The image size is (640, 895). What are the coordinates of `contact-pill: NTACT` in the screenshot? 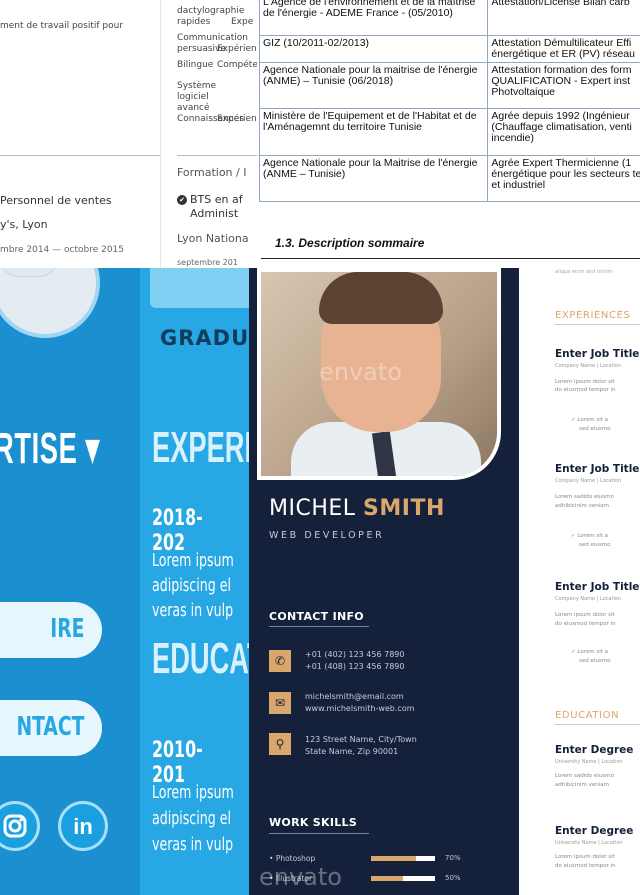 It's located at (51, 728).